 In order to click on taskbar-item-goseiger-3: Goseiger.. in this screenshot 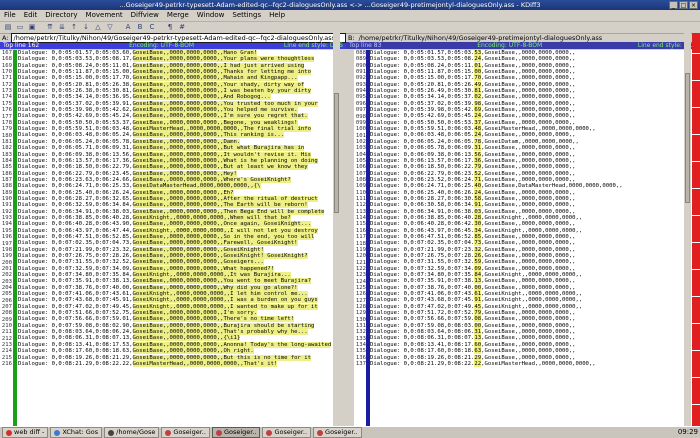, I will do `click(287, 432)`.